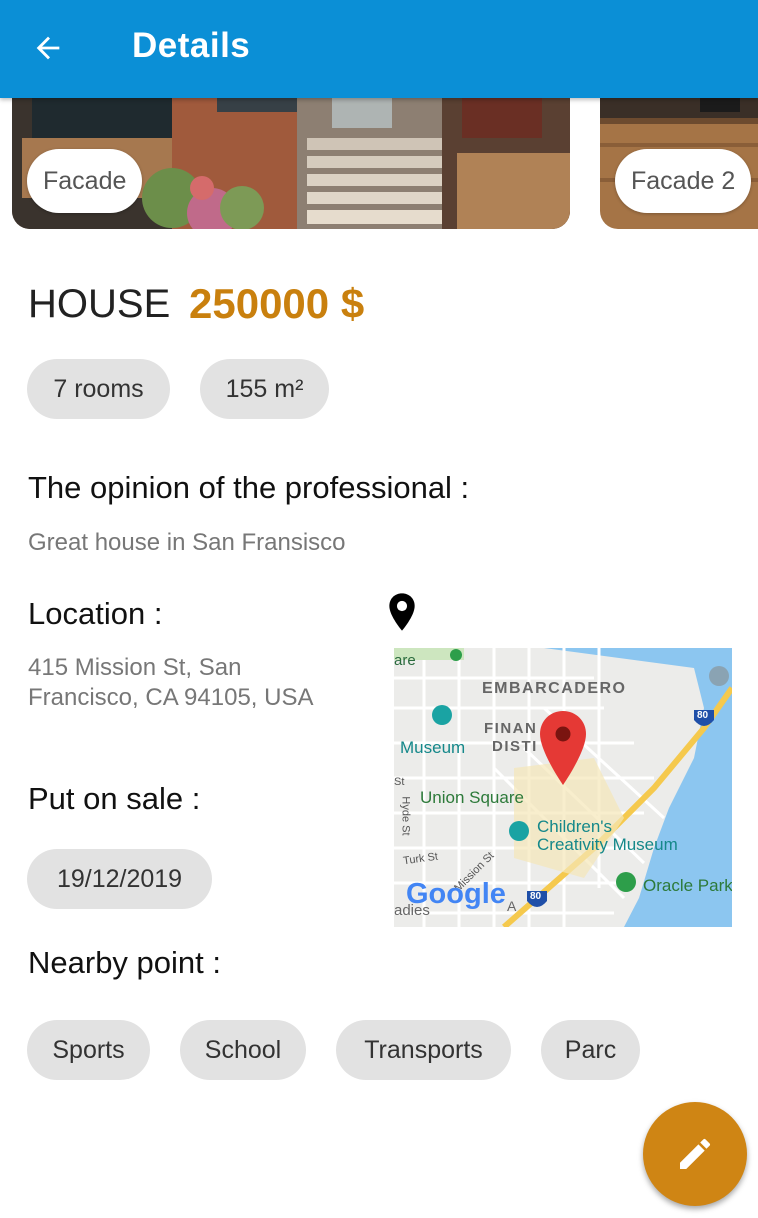 This screenshot has height=1218, width=758. I want to click on property-type: HOUSE, so click(99, 304).